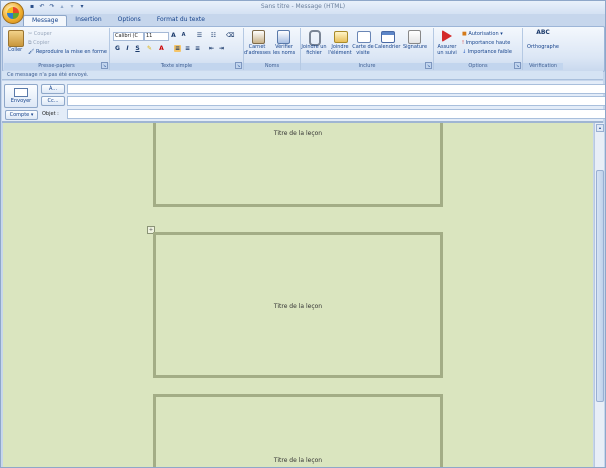 Image resolution: width=606 pixels, height=468 pixels. What do you see at coordinates (363, 50) in the screenshot?
I see `business-card-button: Carte de visite` at bounding box center [363, 50].